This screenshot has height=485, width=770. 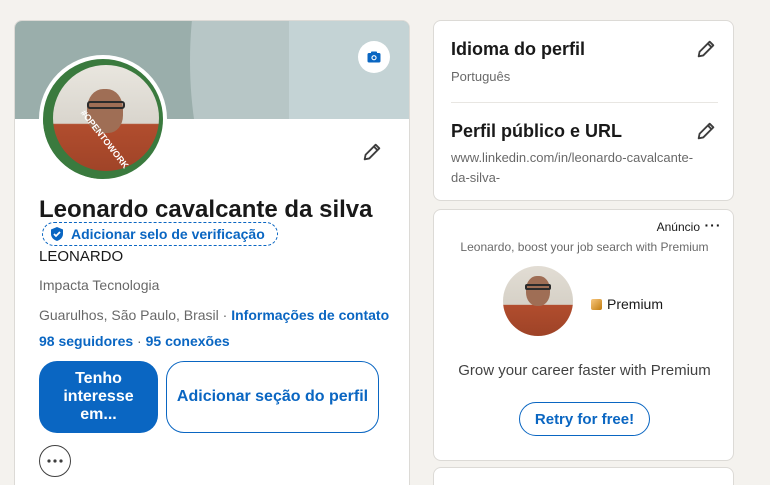 I want to click on open-to-work-text: #OPENTOWORK, so click(x=105, y=139).